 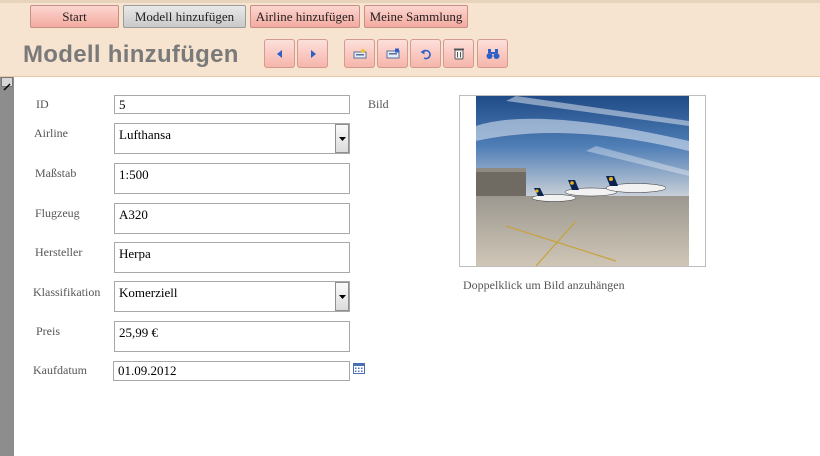 I want to click on hersteller-label: Hersteller, so click(x=59, y=252).